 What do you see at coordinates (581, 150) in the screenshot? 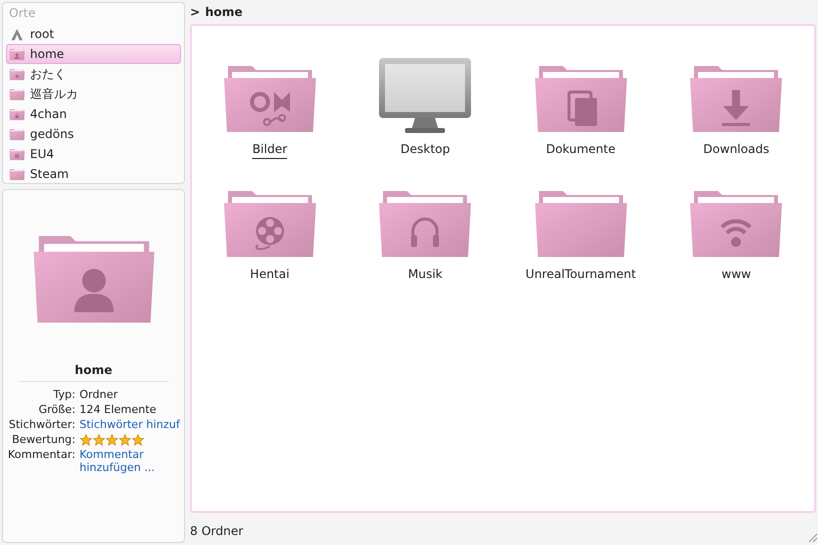
I see `file-label: Dokumente` at bounding box center [581, 150].